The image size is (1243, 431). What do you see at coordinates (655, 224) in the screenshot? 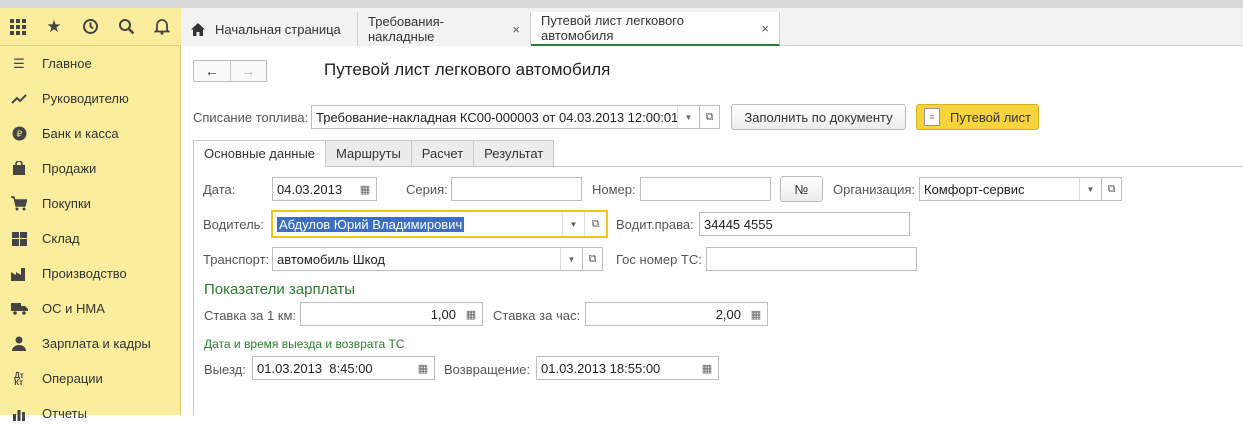
I see `license-label: Водит.права:` at bounding box center [655, 224].